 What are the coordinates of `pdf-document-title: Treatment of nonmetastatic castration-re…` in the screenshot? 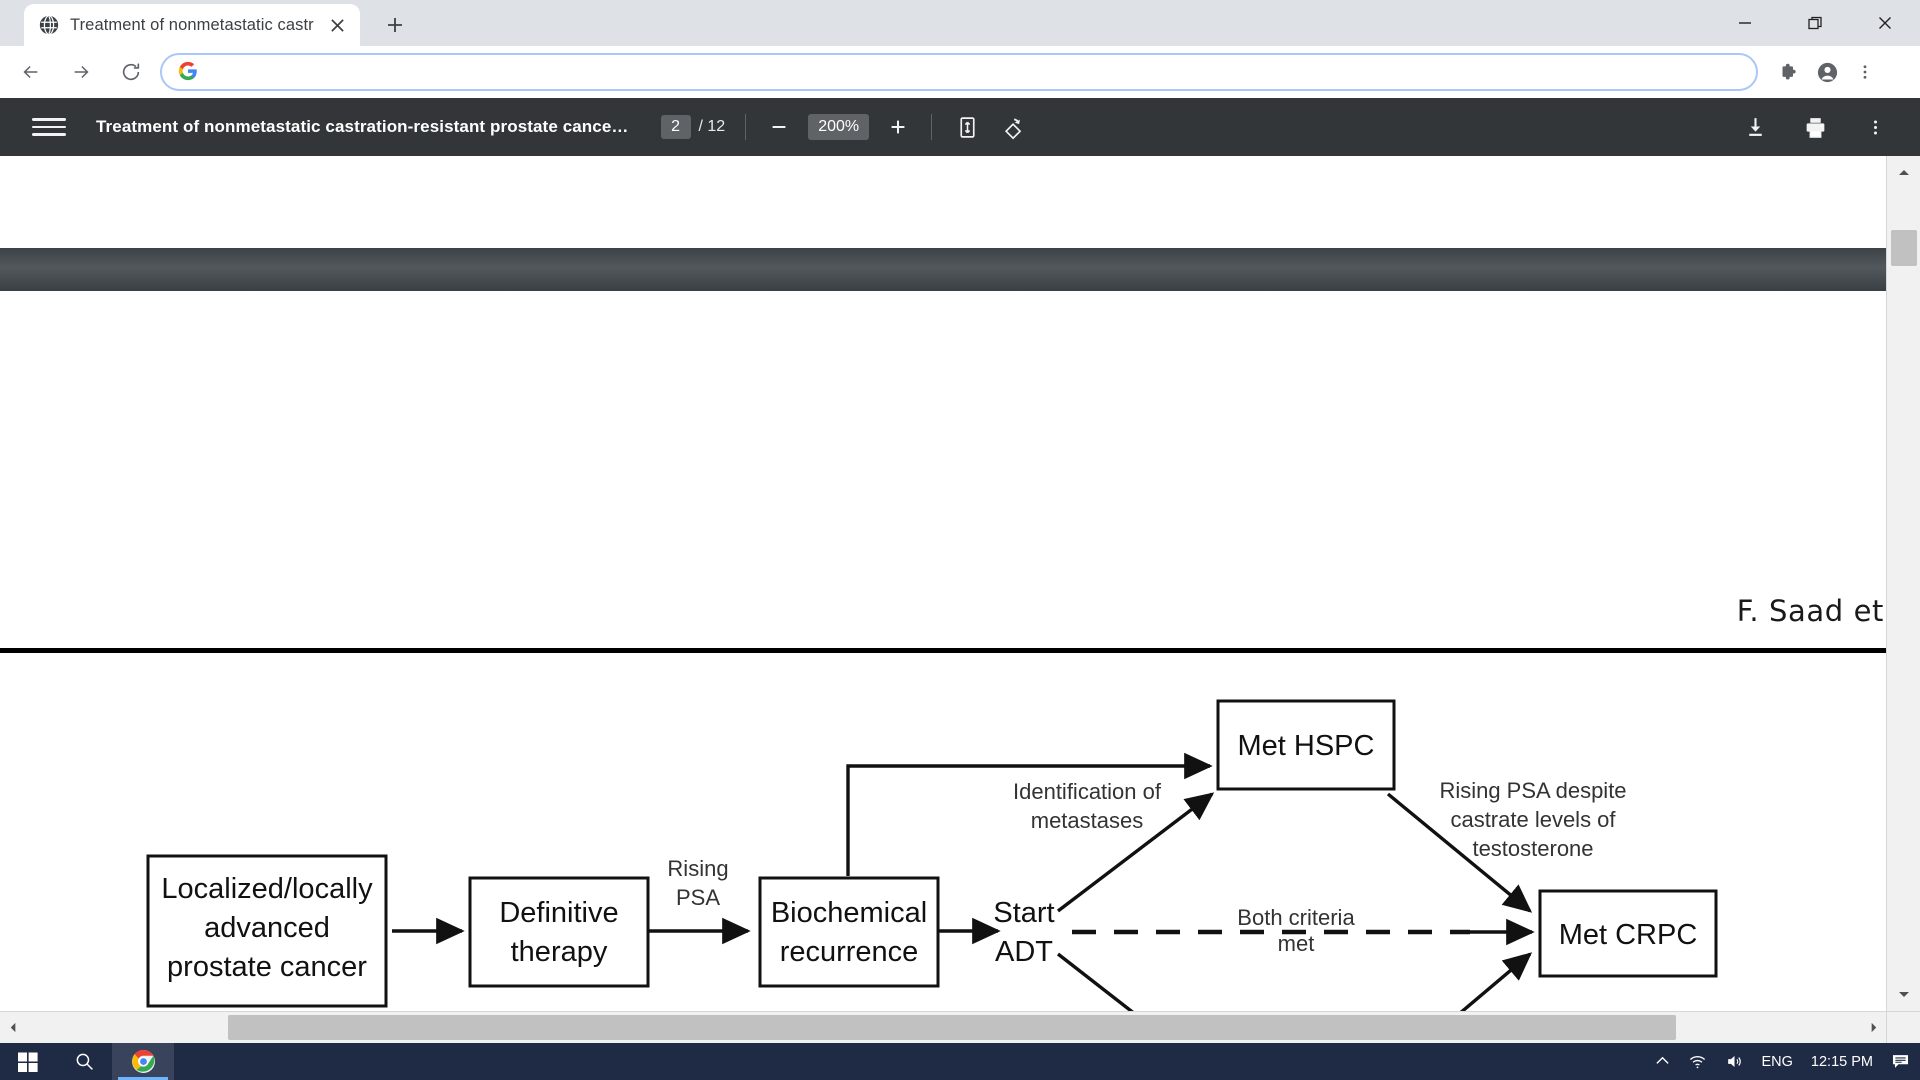 It's located at (362, 126).